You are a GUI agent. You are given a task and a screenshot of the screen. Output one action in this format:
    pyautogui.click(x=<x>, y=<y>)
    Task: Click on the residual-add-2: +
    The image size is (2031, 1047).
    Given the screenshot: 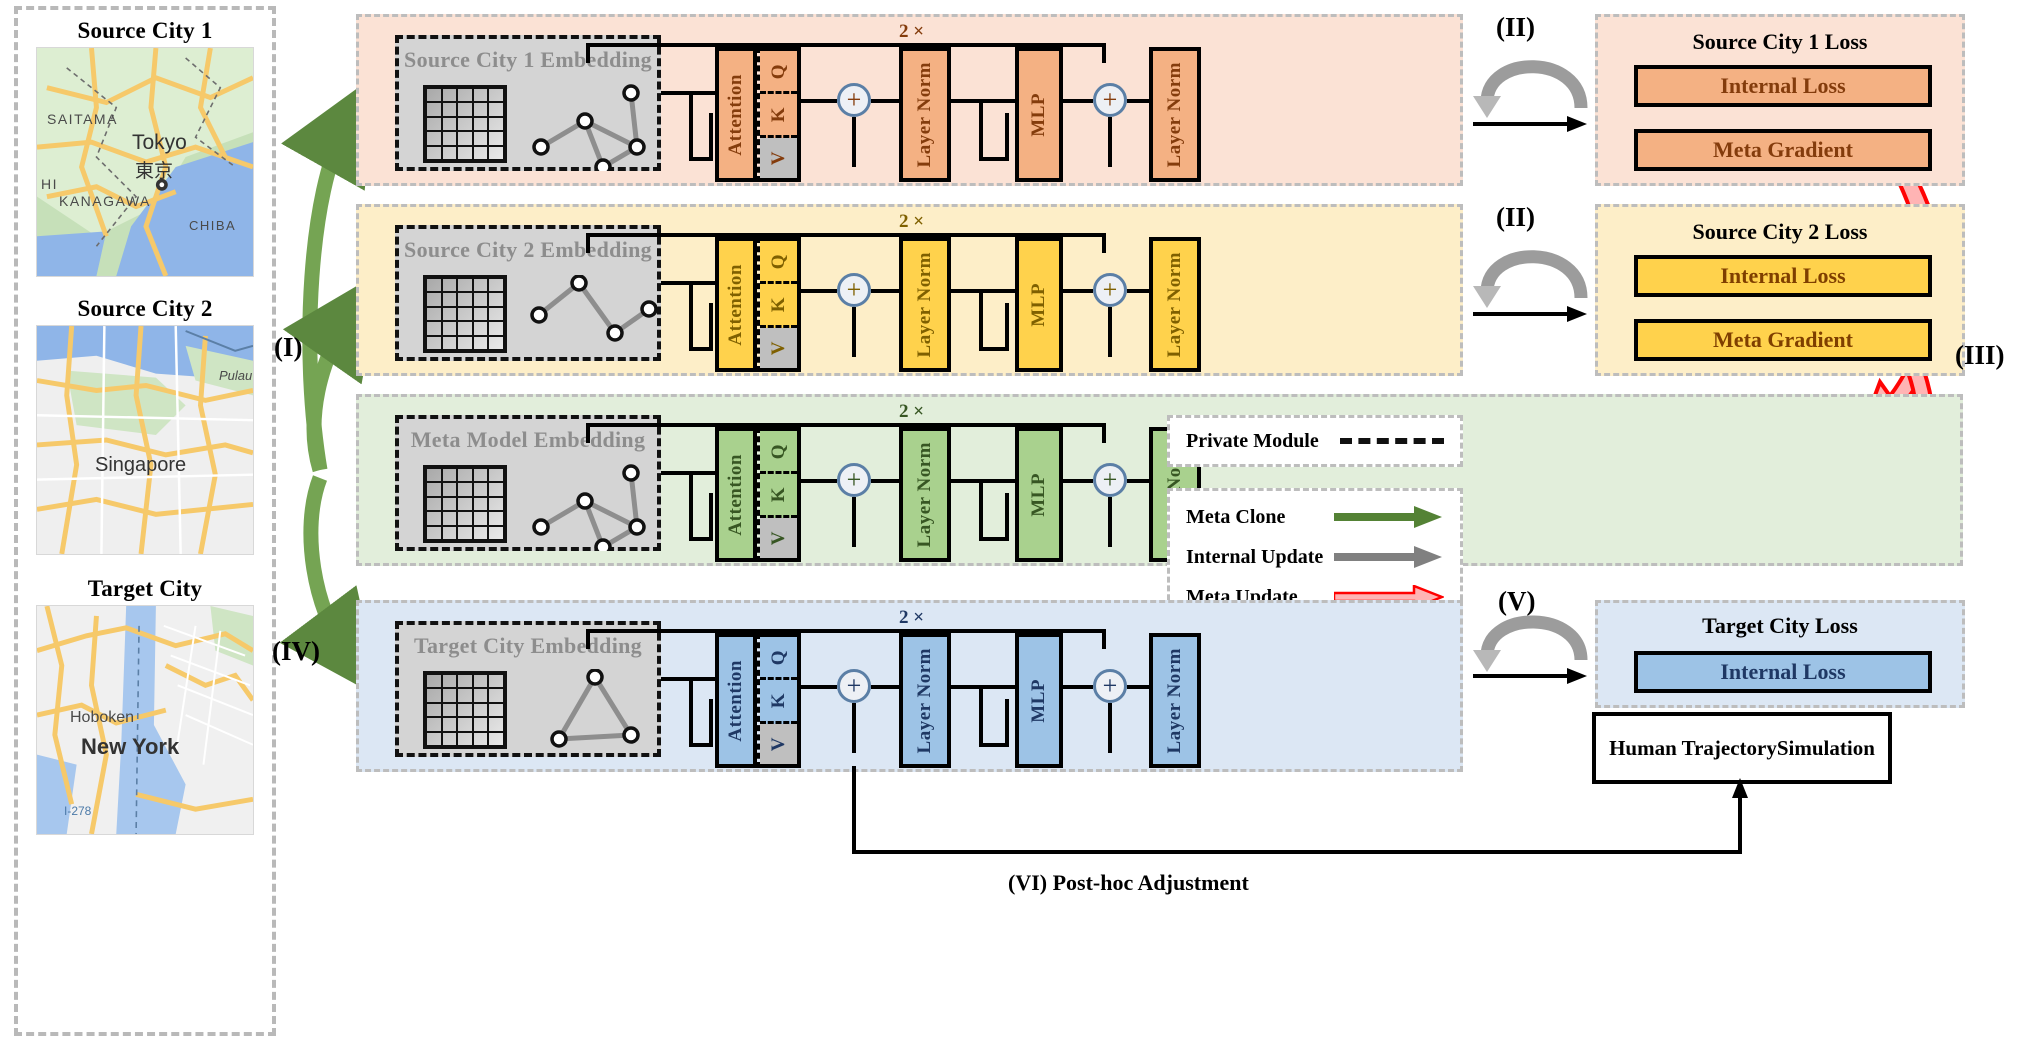 What is the action you would take?
    pyautogui.click(x=1110, y=290)
    